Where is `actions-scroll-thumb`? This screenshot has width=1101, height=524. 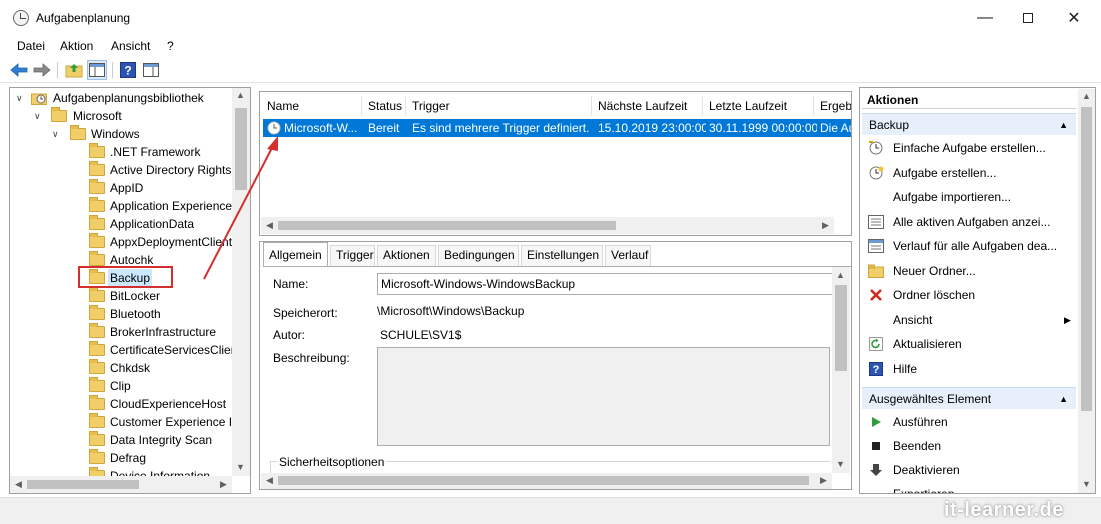 actions-scroll-thumb is located at coordinates (1086, 259).